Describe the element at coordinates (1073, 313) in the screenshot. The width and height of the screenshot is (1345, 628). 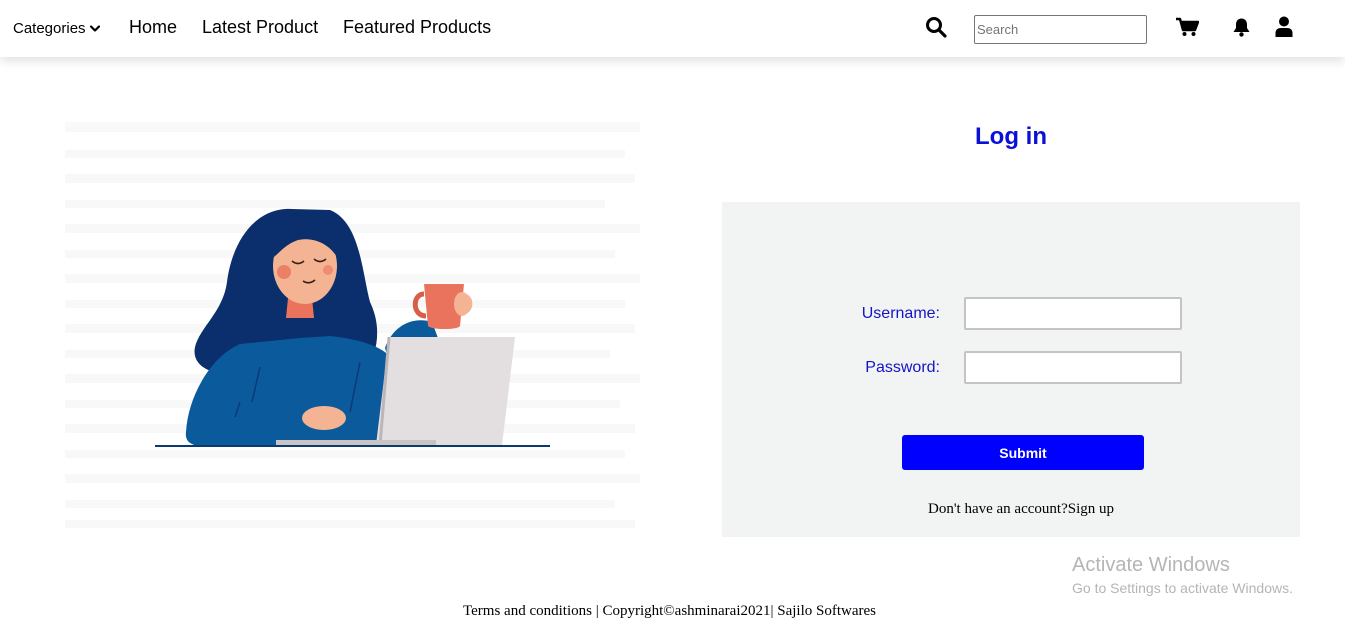
I see `username-input` at that location.